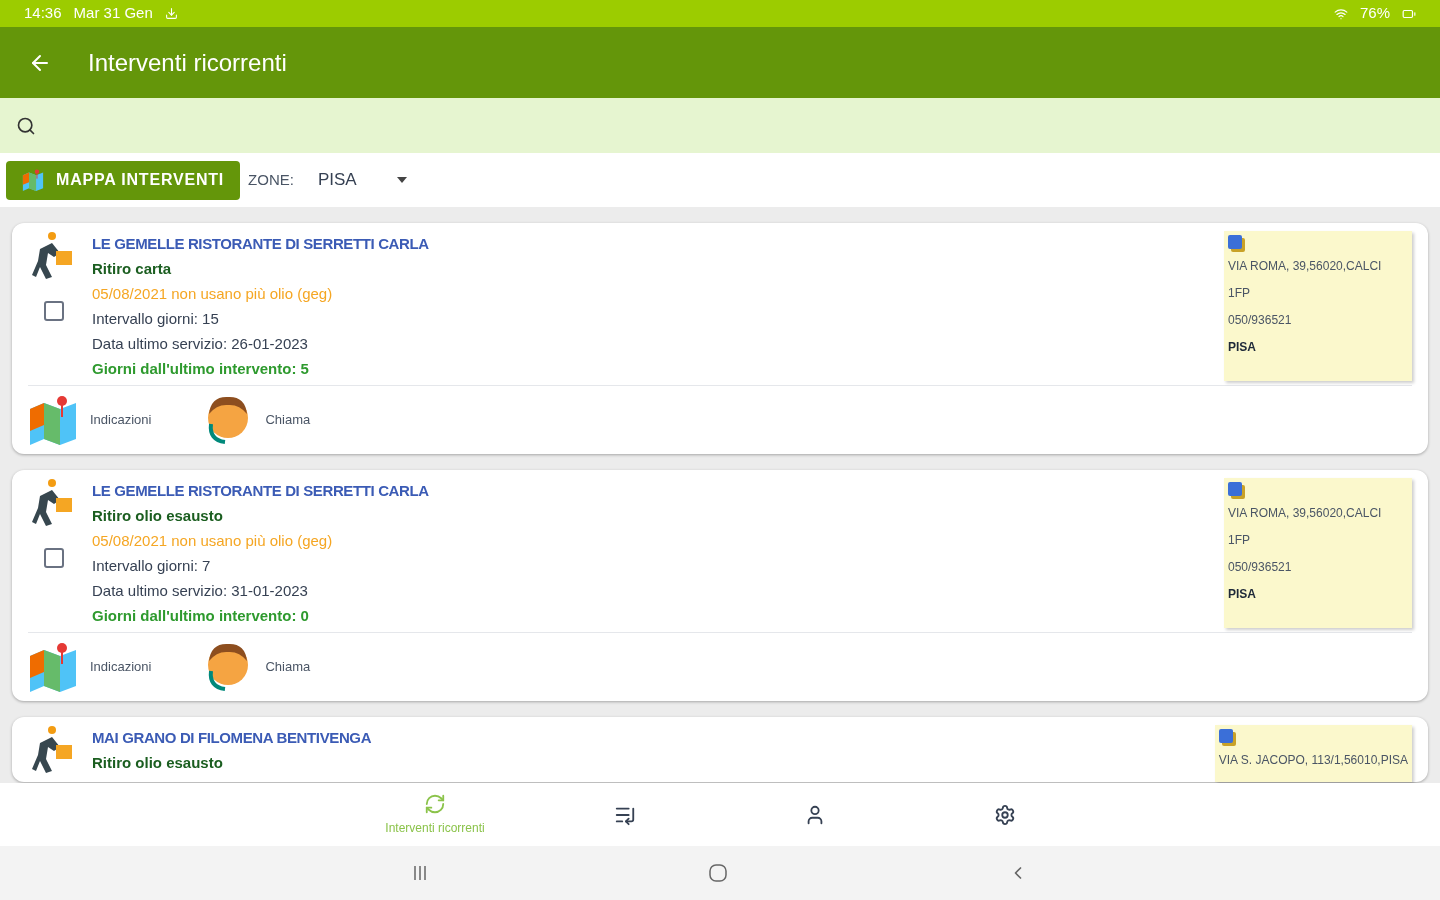 The height and width of the screenshot is (900, 1440). Describe the element at coordinates (200, 344) in the screenshot. I see `last-service-text: Data ultimo servizio: 26-01-2023` at that location.